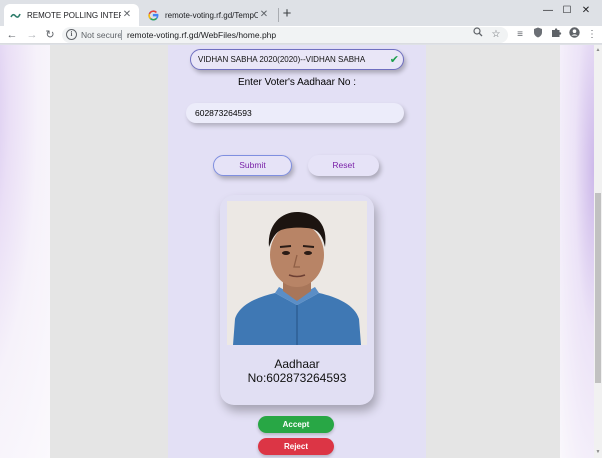 This screenshot has height=458, width=602. What do you see at coordinates (50, 35) in the screenshot?
I see `reload-icon: ↻` at bounding box center [50, 35].